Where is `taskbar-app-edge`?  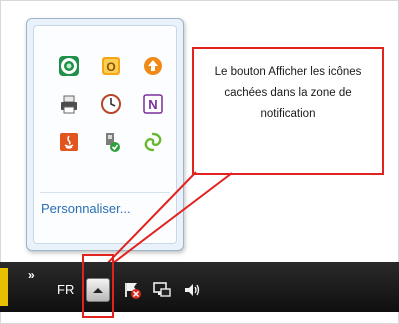 taskbar-app-edge is located at coordinates (4, 287).